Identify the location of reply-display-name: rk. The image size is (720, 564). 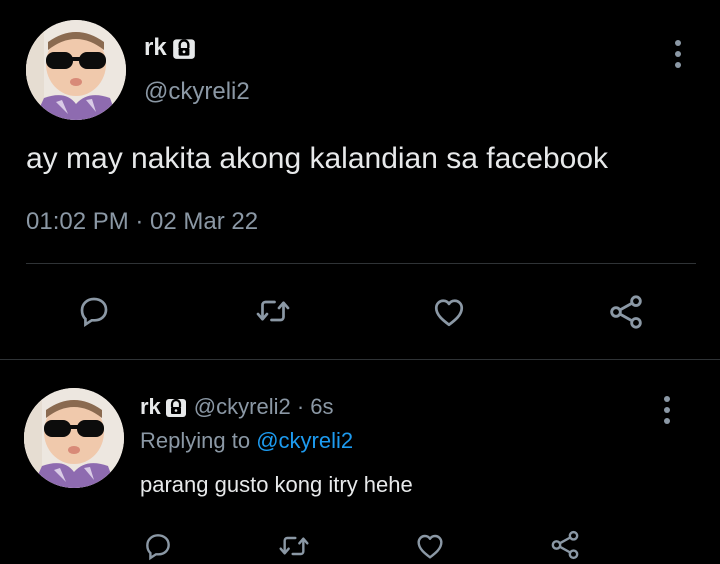
(150, 407).